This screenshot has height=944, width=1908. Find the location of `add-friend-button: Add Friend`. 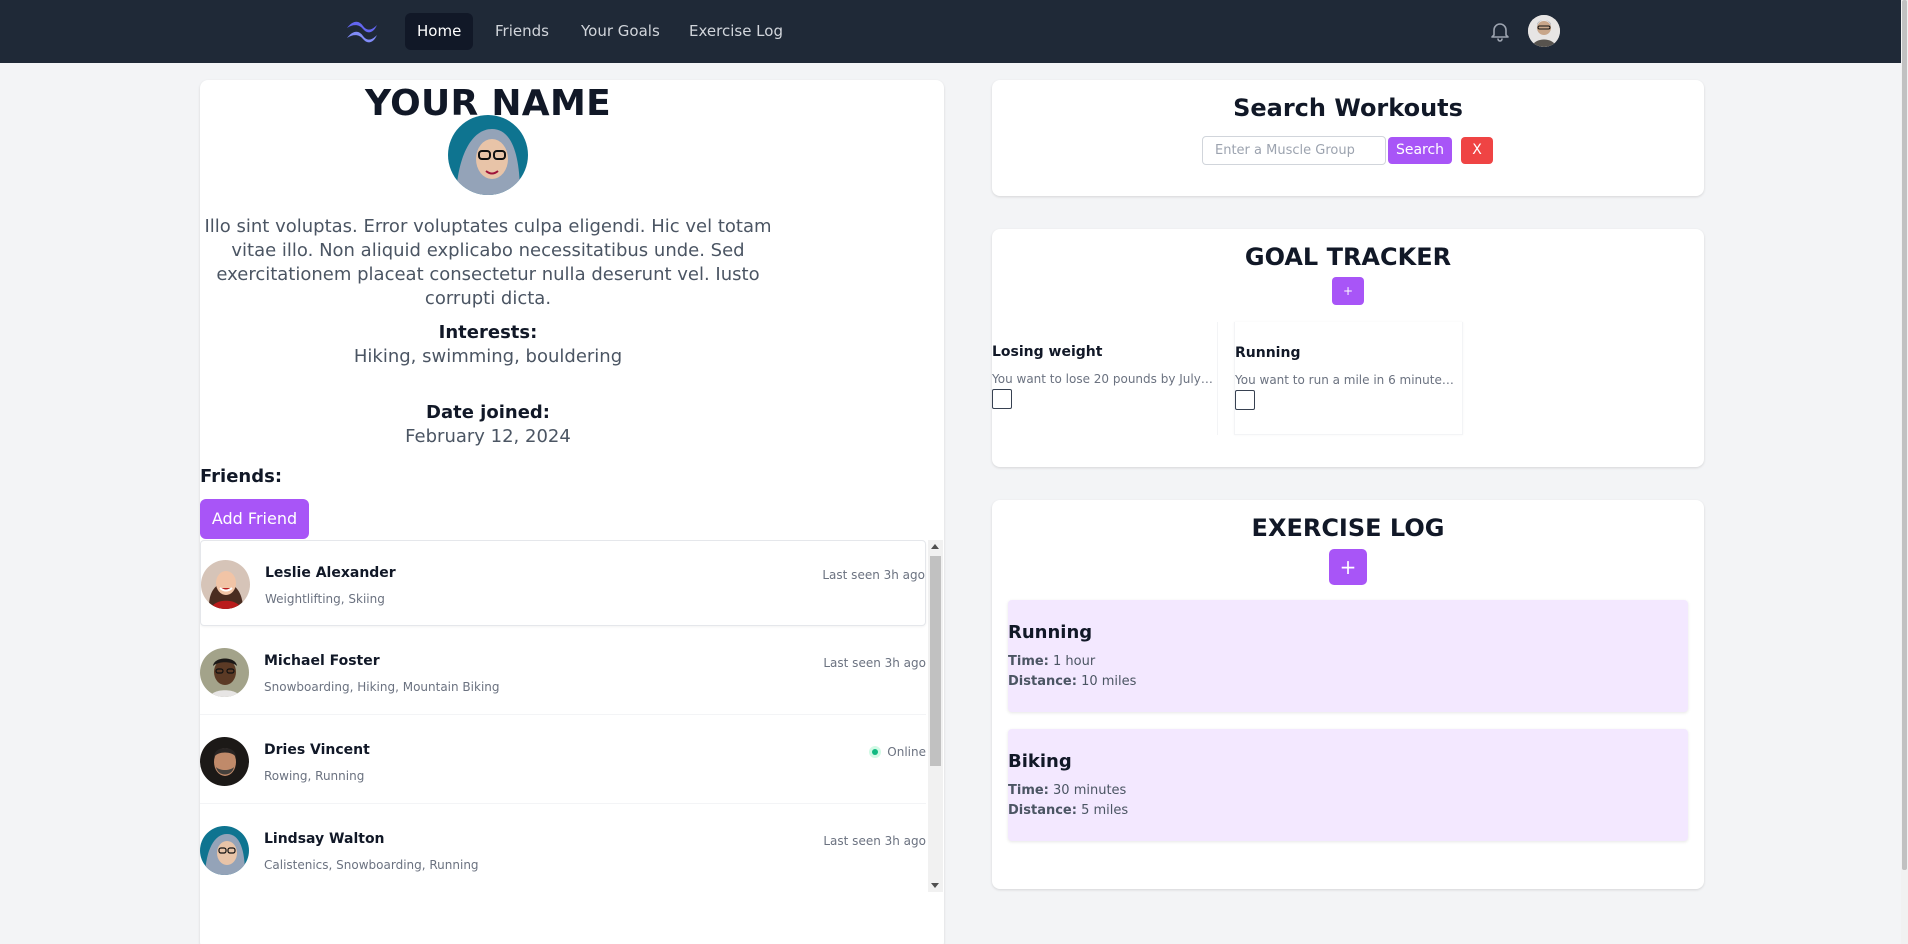

add-friend-button: Add Friend is located at coordinates (254, 519).